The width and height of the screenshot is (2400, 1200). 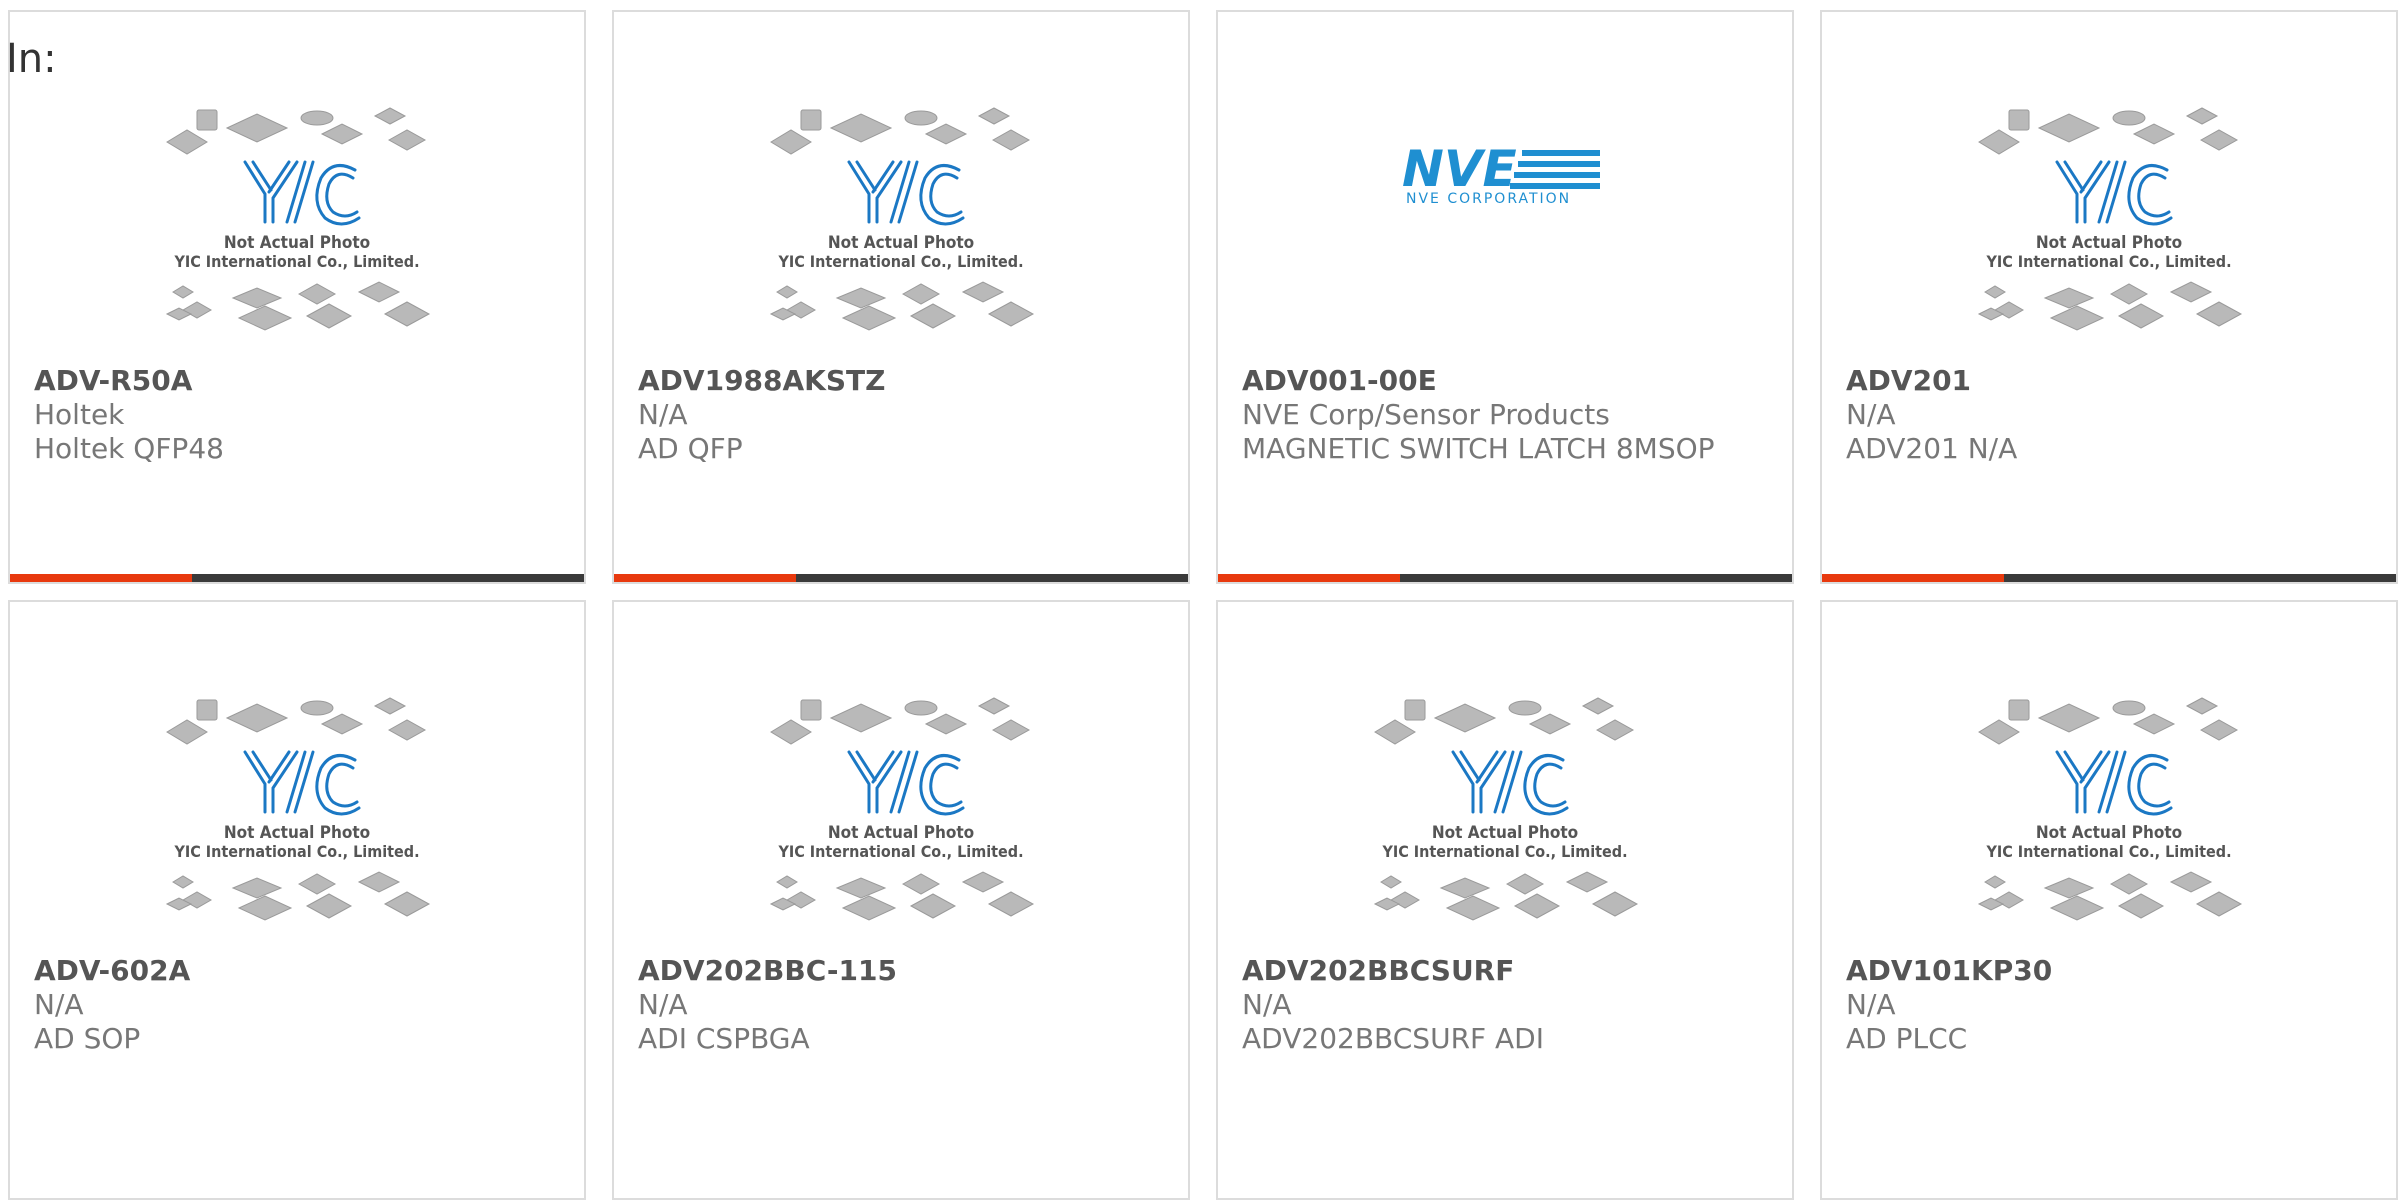 What do you see at coordinates (1459, 170) in the screenshot?
I see `nve-logo-text: NVE` at bounding box center [1459, 170].